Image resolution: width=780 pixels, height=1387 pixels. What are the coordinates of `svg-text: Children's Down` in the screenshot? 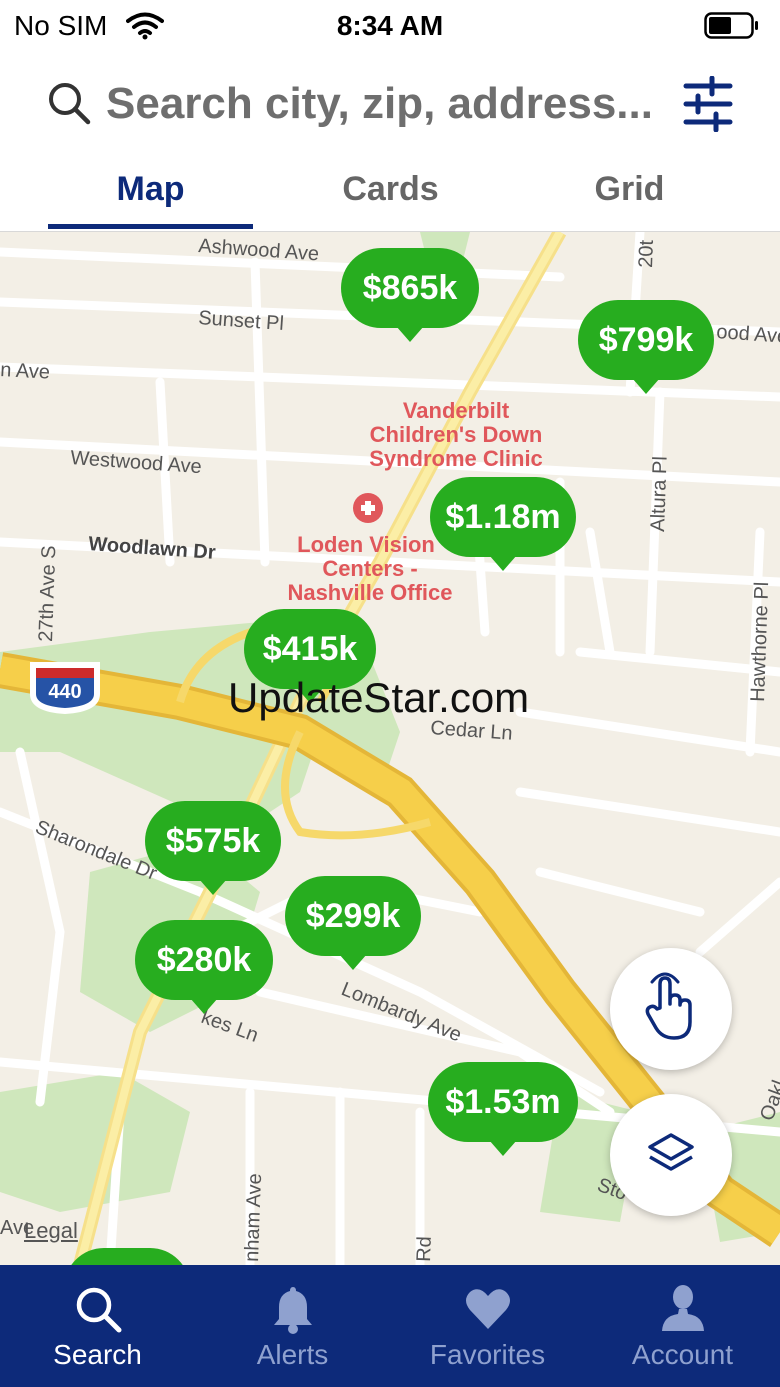 It's located at (456, 434).